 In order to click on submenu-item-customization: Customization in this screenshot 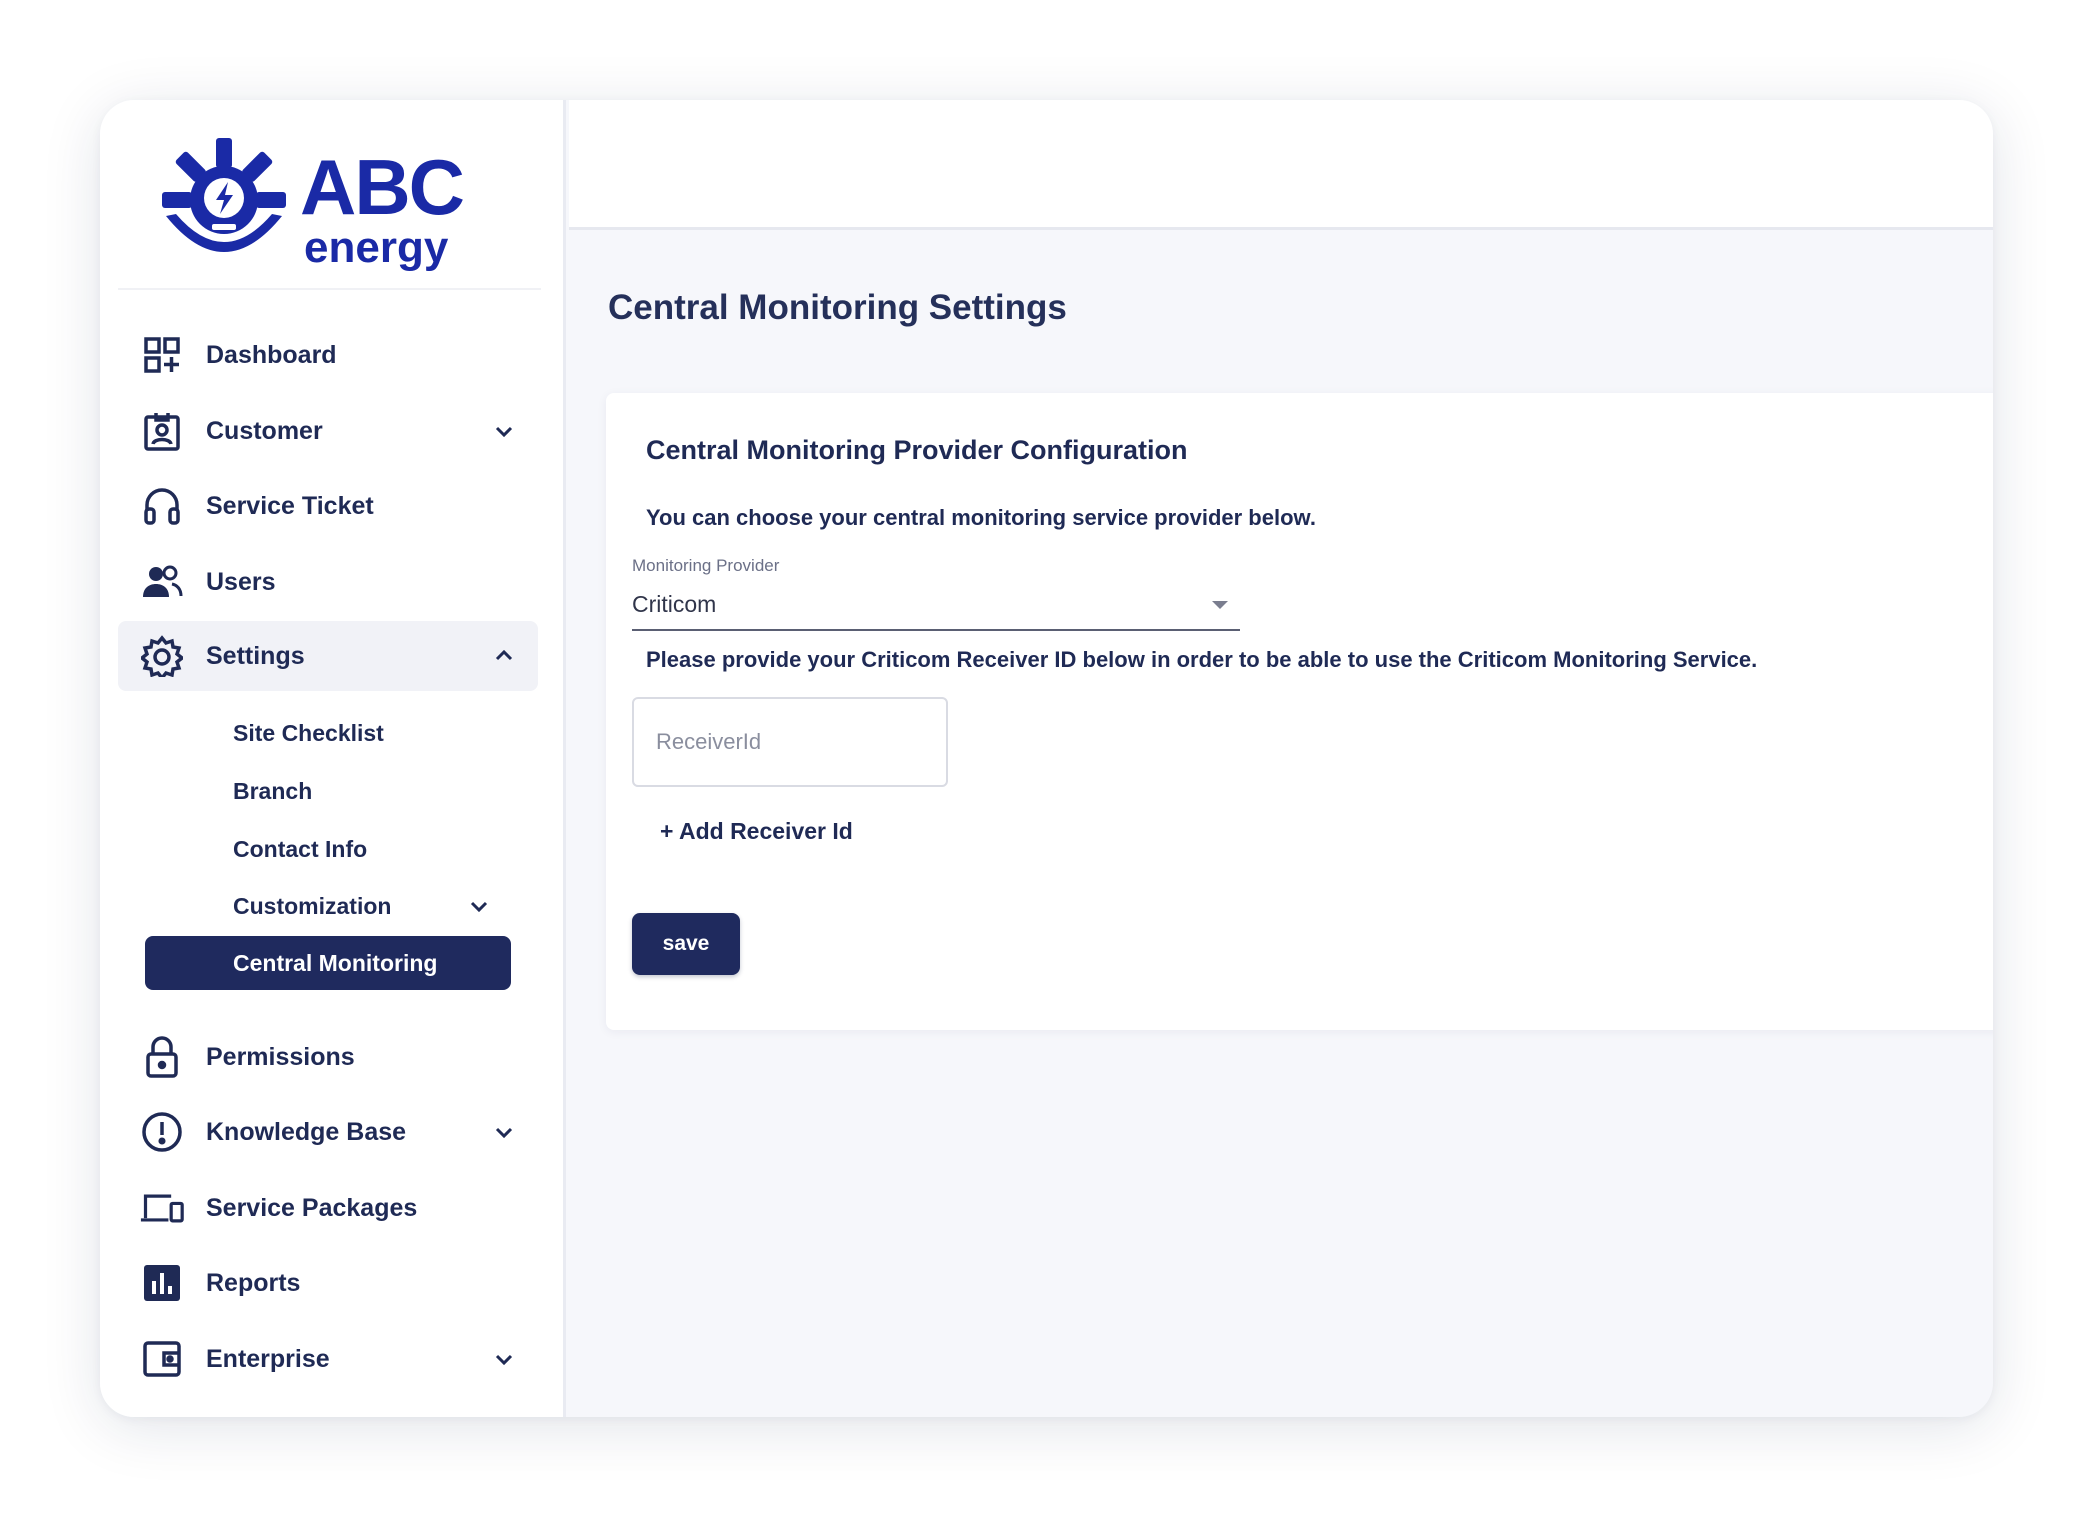, I will do `click(312, 906)`.